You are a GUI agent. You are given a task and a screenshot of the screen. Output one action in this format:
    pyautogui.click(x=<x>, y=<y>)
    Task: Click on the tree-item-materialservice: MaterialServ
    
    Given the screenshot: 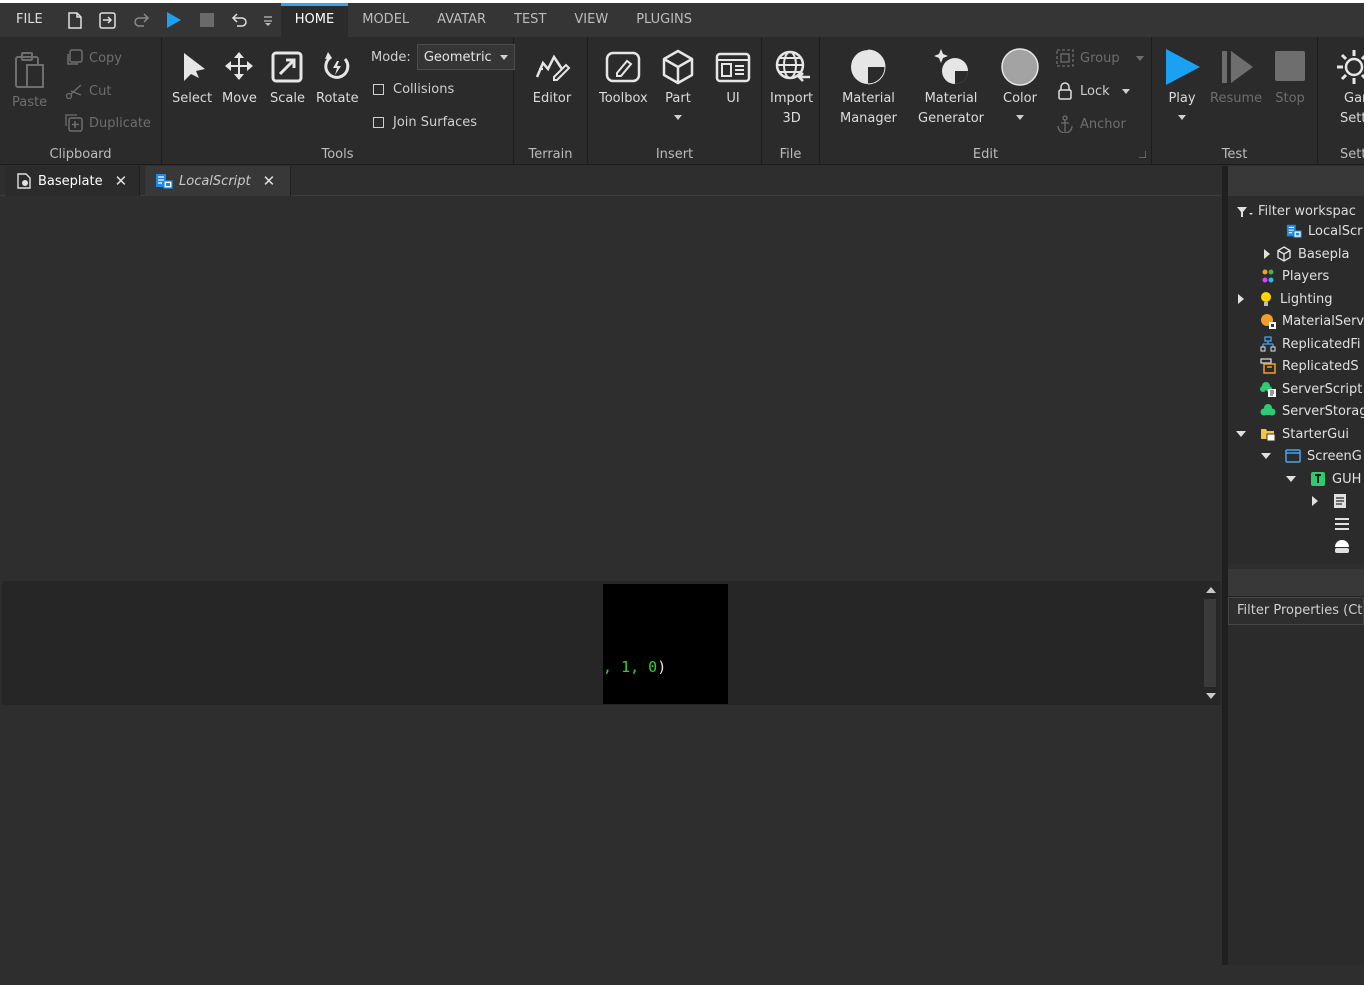 What is the action you would take?
    pyautogui.click(x=1312, y=321)
    